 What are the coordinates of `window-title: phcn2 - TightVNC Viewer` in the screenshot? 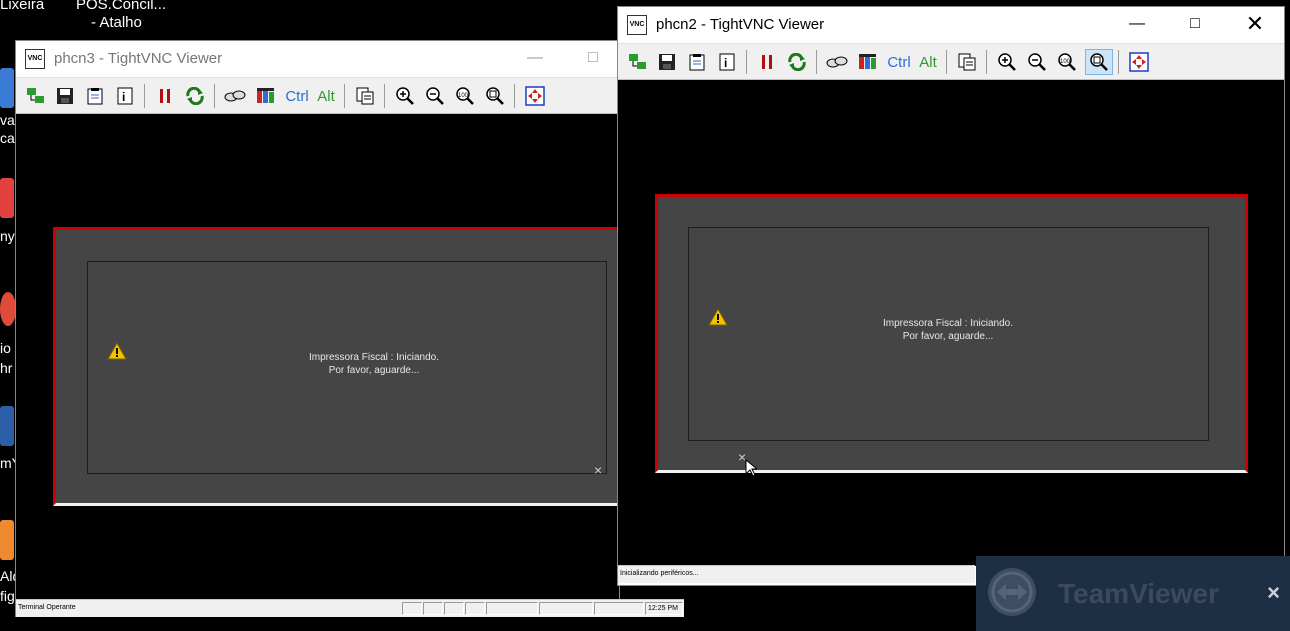 It's located at (740, 24).